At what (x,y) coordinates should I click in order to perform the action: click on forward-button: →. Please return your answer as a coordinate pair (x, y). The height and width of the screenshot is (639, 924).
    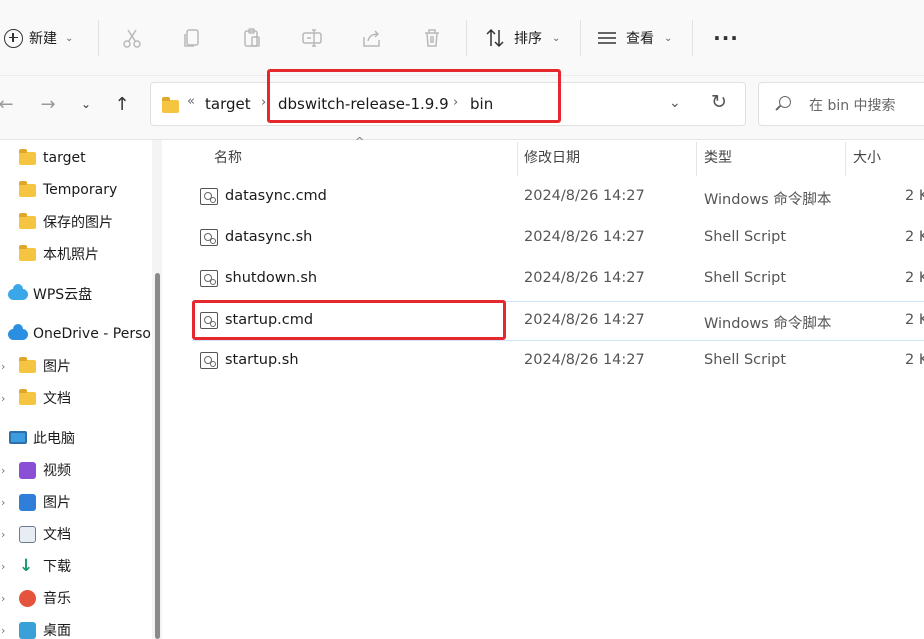
    Looking at the image, I should click on (48, 104).